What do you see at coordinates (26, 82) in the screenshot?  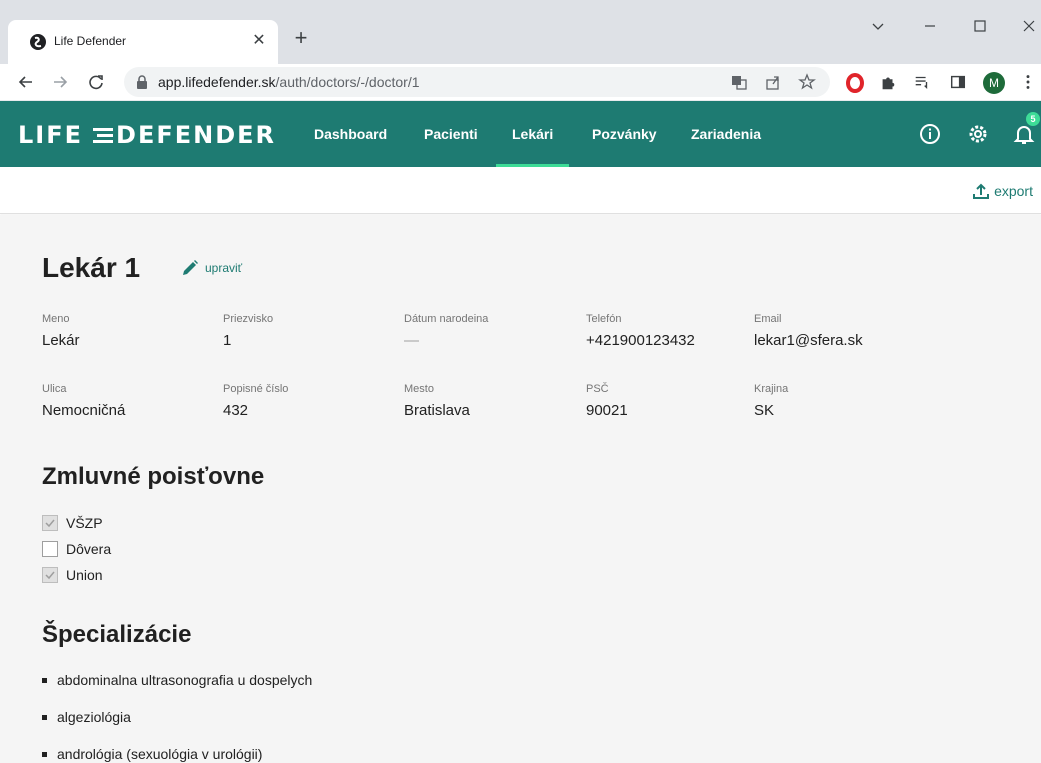 I see `back-arrow-icon` at bounding box center [26, 82].